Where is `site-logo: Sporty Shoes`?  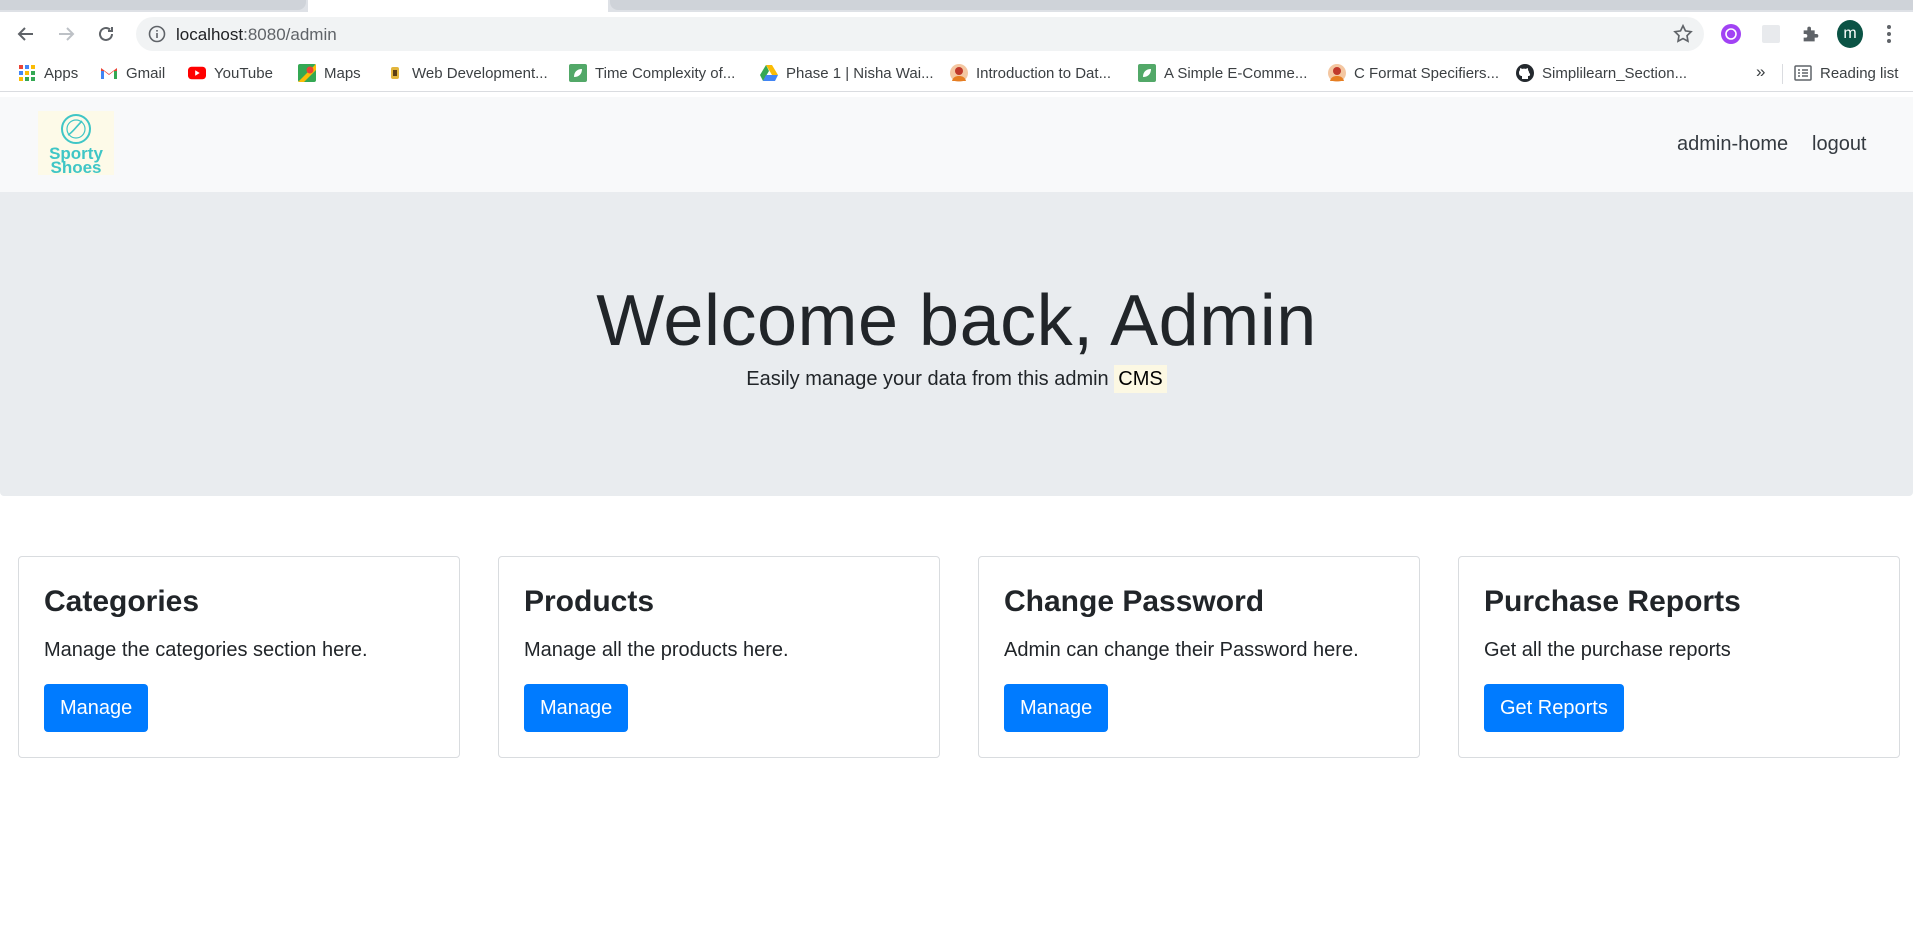
site-logo: Sporty Shoes is located at coordinates (76, 144).